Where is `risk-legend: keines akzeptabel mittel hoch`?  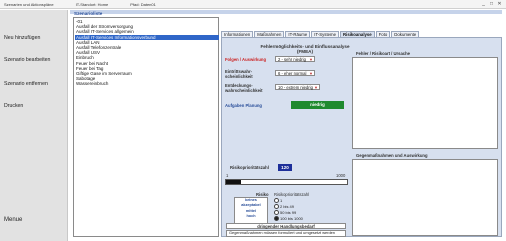
risk-legend: keines akzeptabel mittel hoch is located at coordinates (251, 211).